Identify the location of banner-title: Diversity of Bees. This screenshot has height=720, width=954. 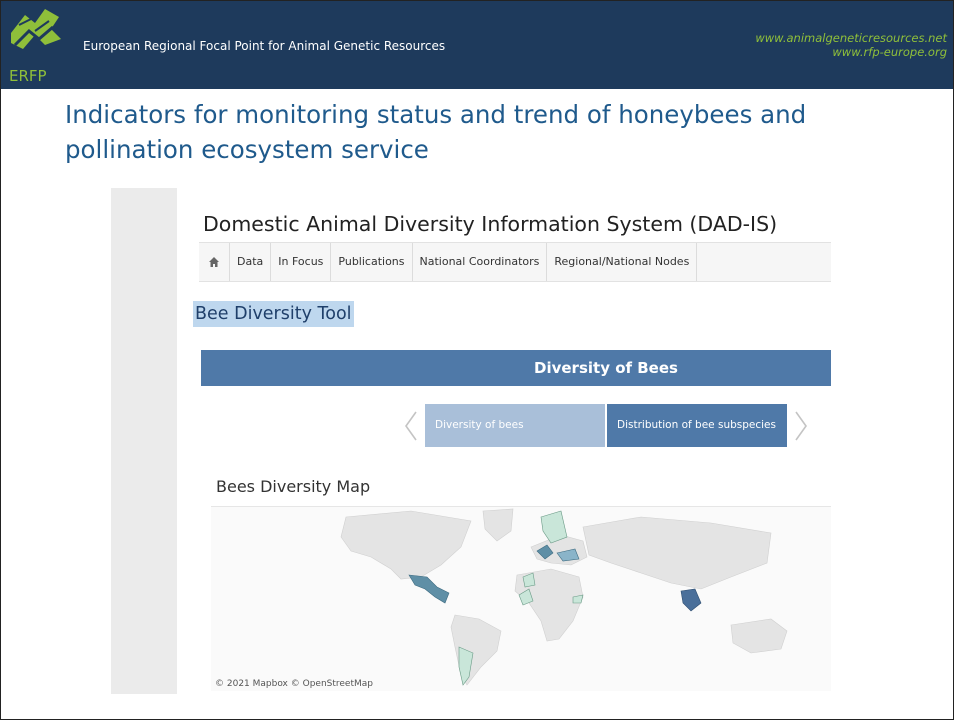
(606, 368).